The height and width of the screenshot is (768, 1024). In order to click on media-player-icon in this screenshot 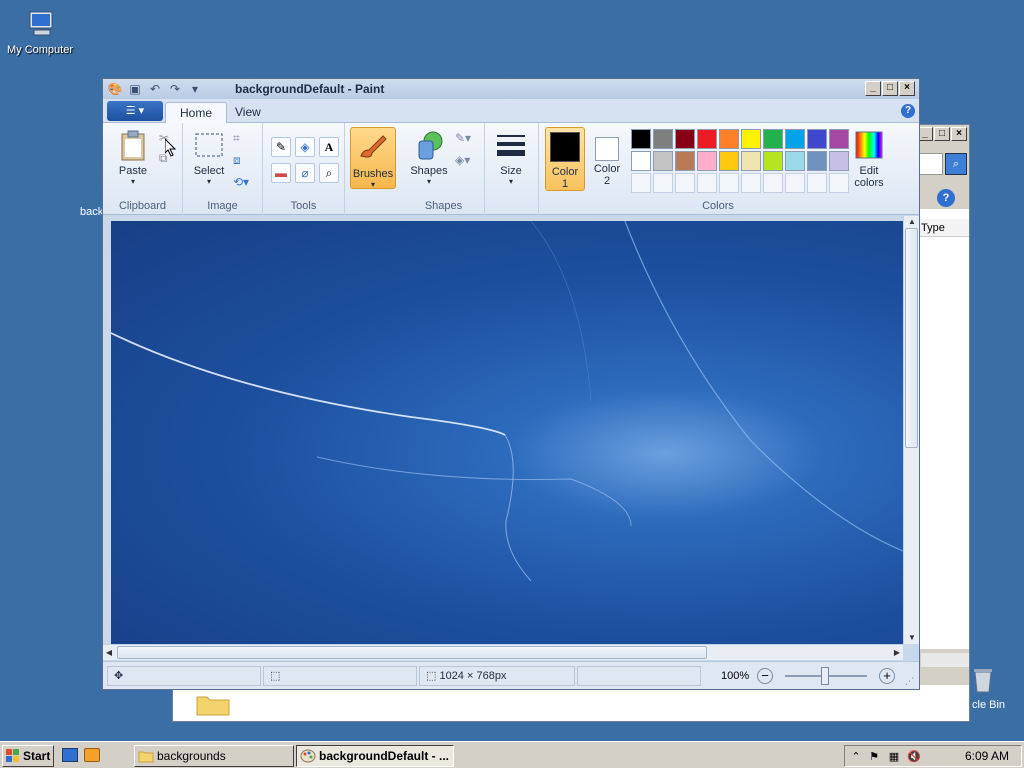, I will do `click(92, 755)`.